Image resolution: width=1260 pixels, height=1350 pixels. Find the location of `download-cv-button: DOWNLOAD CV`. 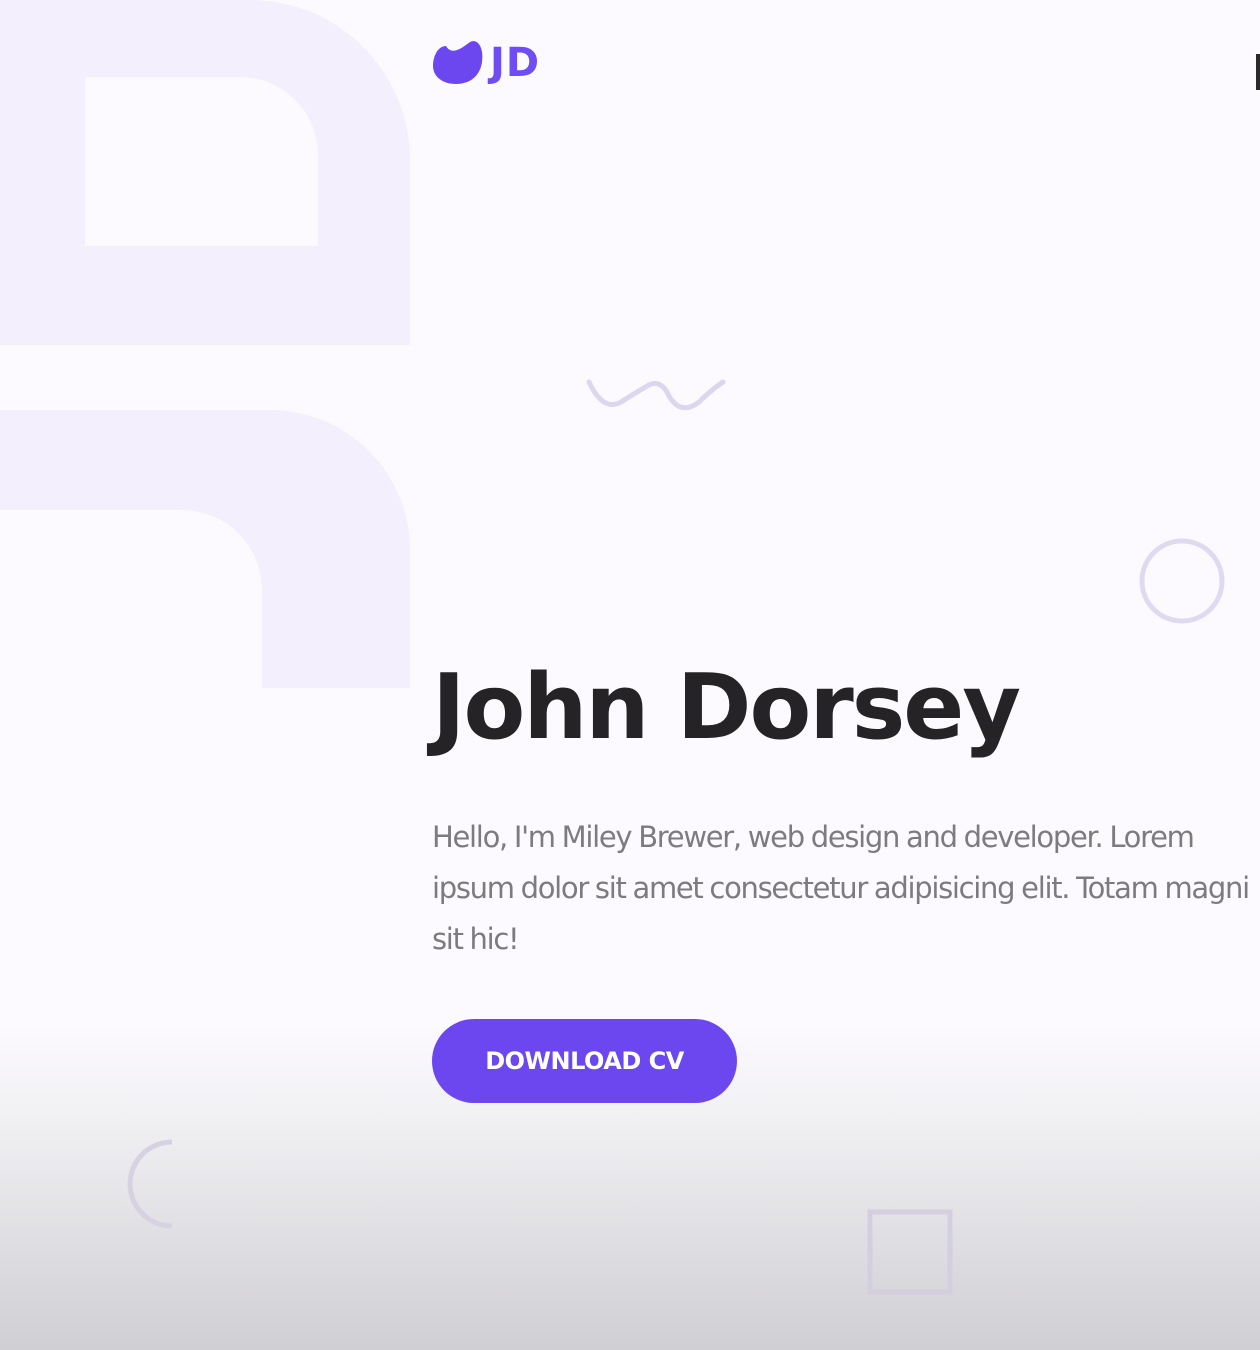

download-cv-button: DOWNLOAD CV is located at coordinates (584, 1061).